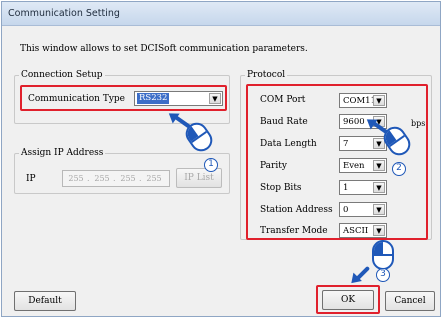  I want to click on communication-type-dropdown: RS232 ▼, so click(178, 98).